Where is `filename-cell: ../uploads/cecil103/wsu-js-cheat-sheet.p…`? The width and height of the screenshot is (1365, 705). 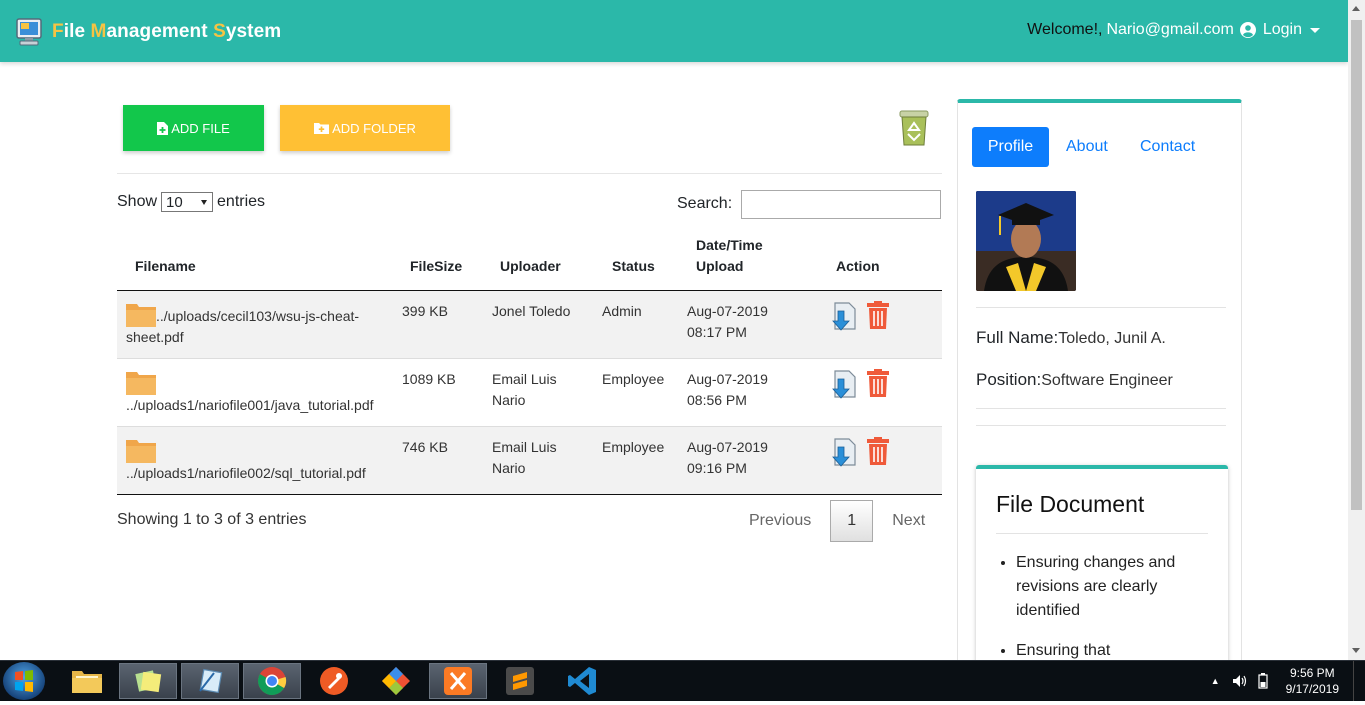
filename-cell: ../uploads/cecil103/wsu-js-cheat-sheet.p… is located at coordinates (261, 324).